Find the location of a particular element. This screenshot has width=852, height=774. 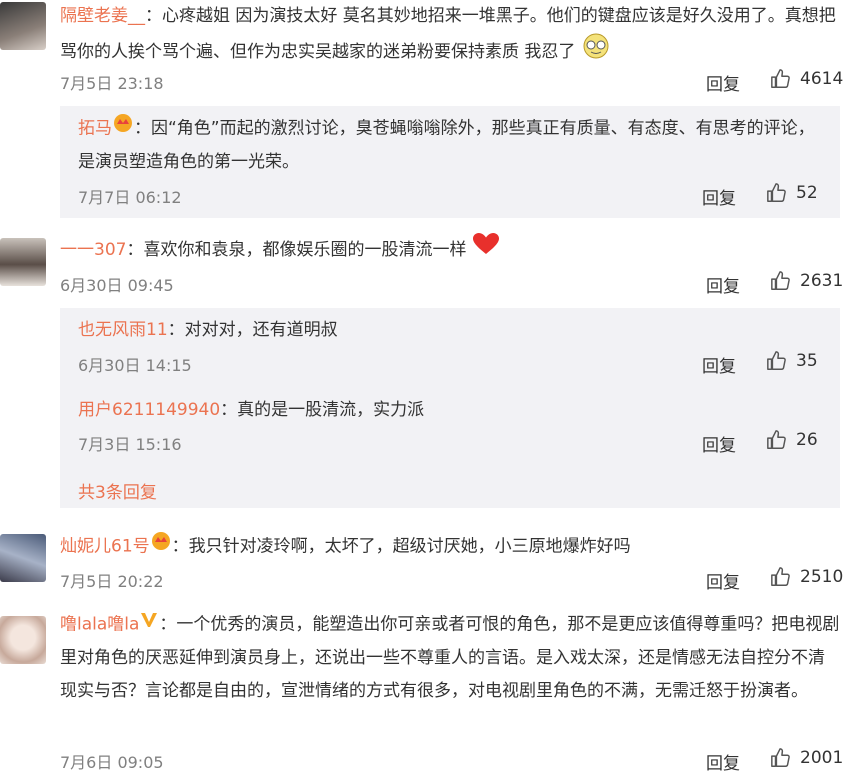

reply-username: 拓马 is located at coordinates (95, 129).